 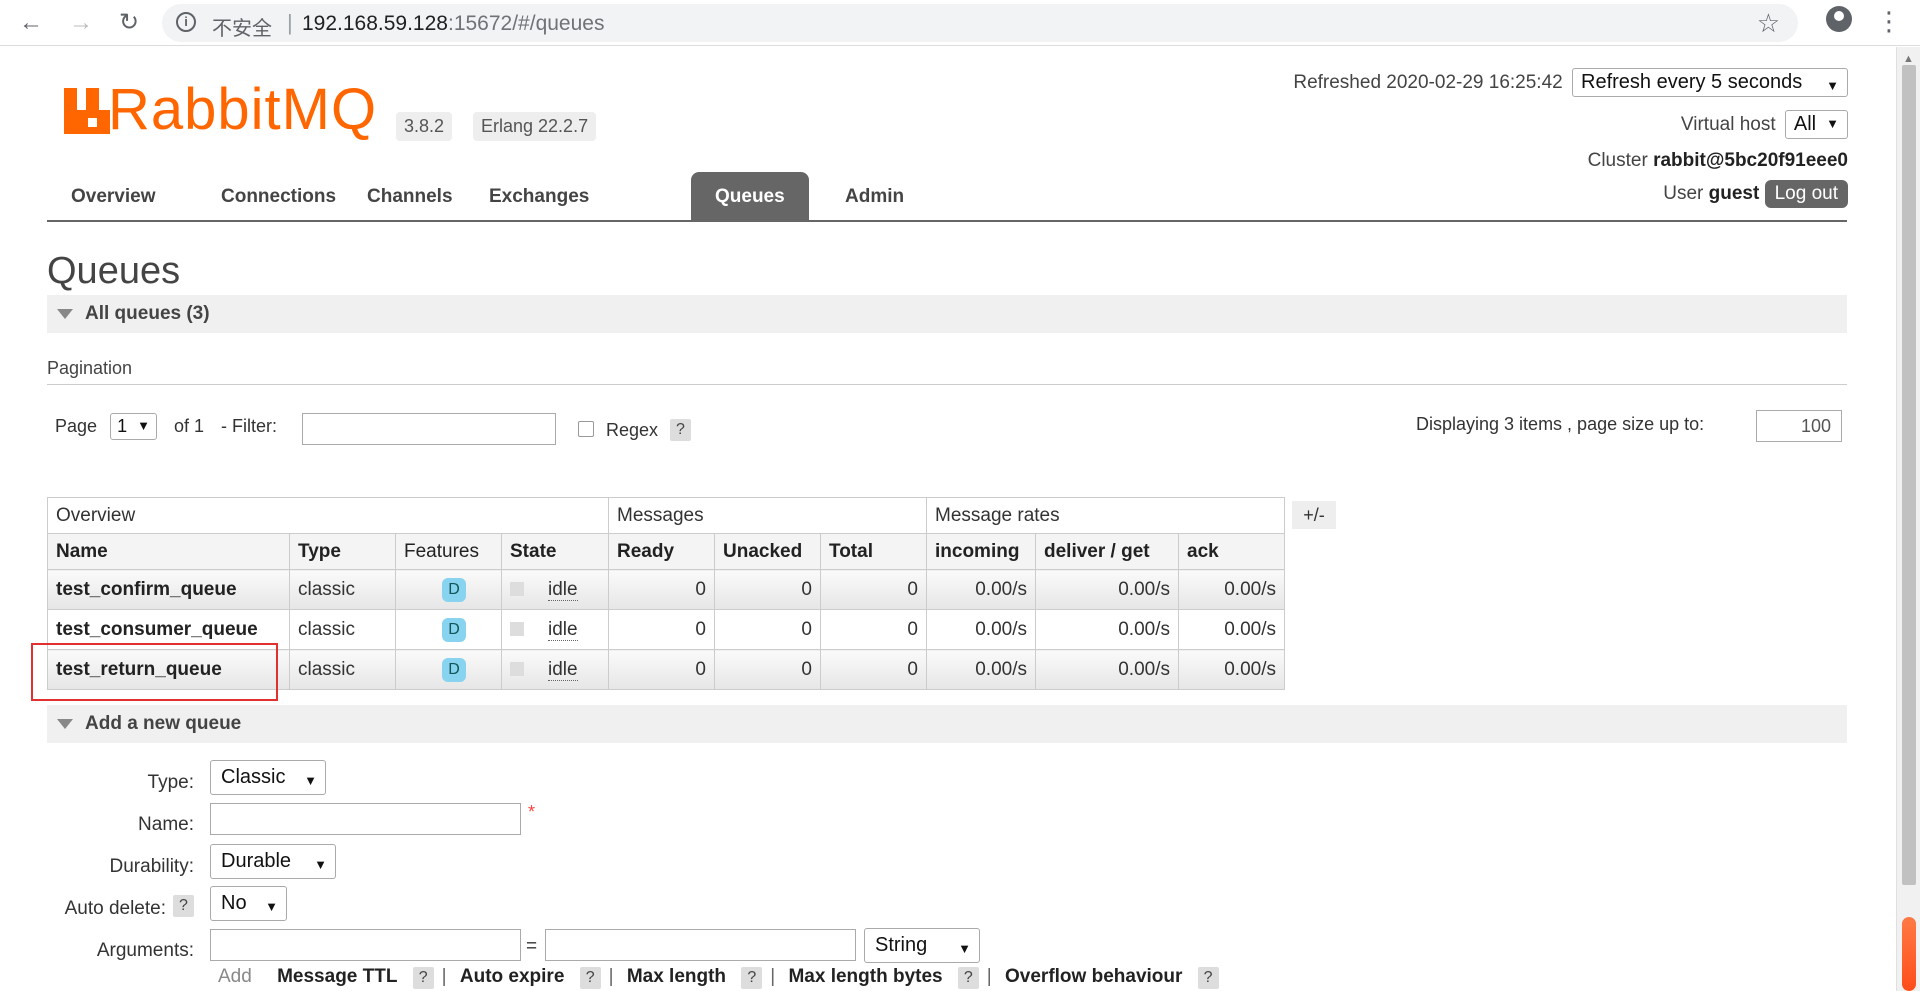 I want to click on tab-connections: Connections, so click(x=278, y=196).